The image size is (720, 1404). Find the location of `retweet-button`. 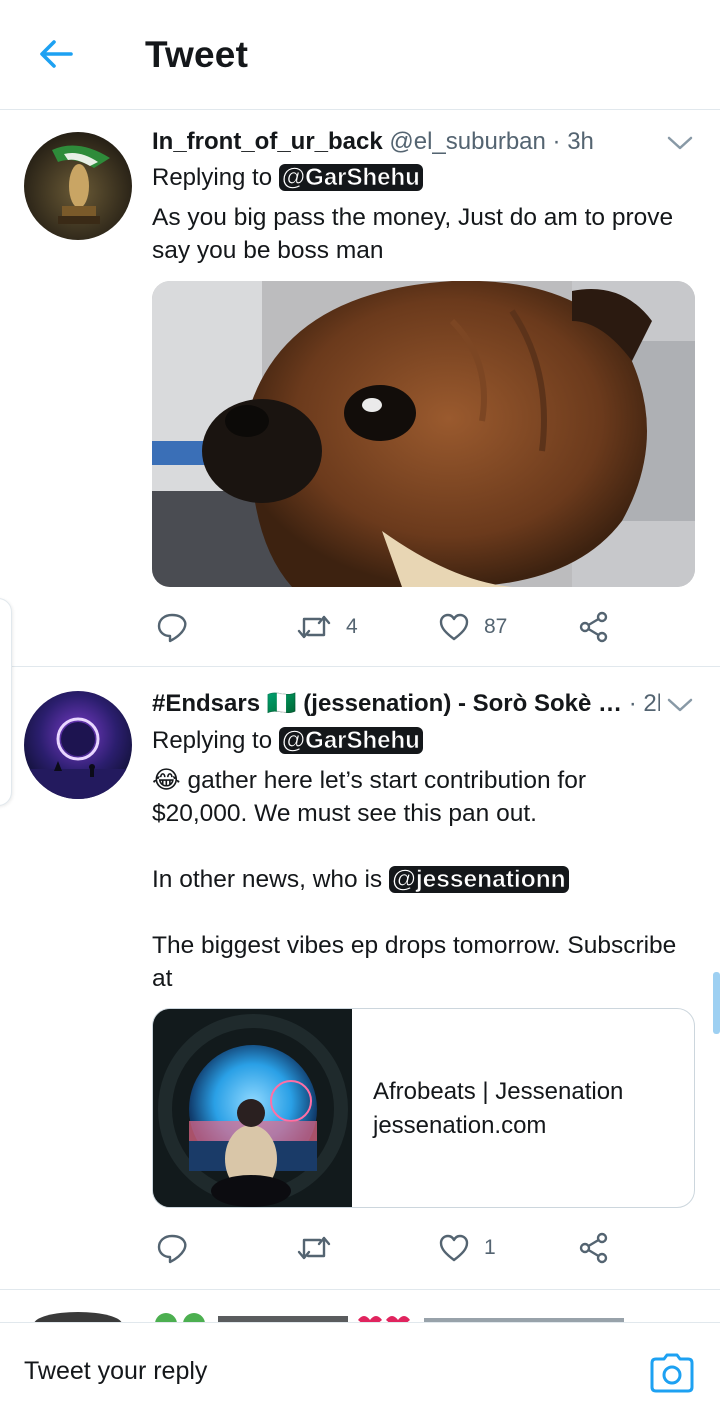

retweet-button is located at coordinates (321, 1248).